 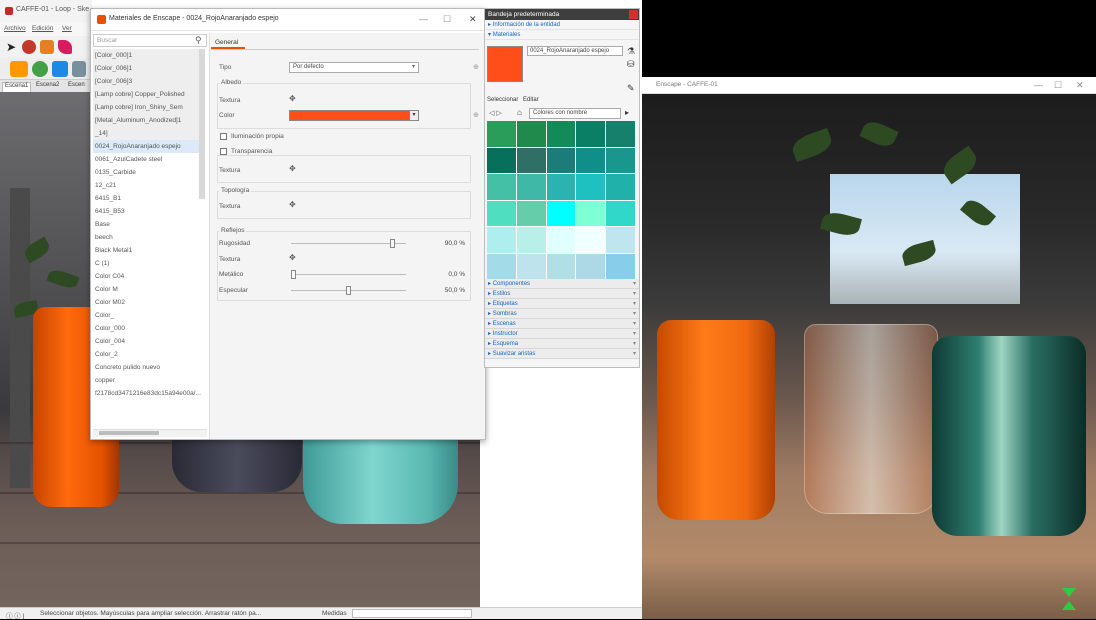 I want to click on paint-tool-icon, so click(x=29, y=47).